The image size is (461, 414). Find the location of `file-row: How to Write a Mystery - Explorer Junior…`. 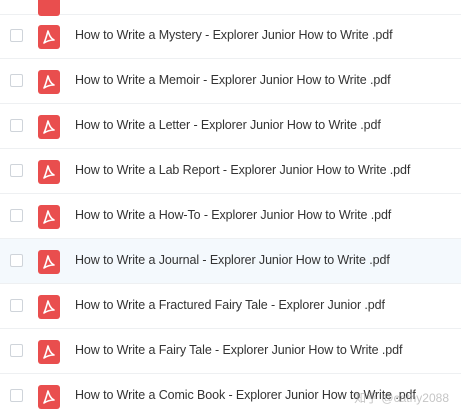

file-row: How to Write a Mystery - Explorer Junior… is located at coordinates (230, 36).